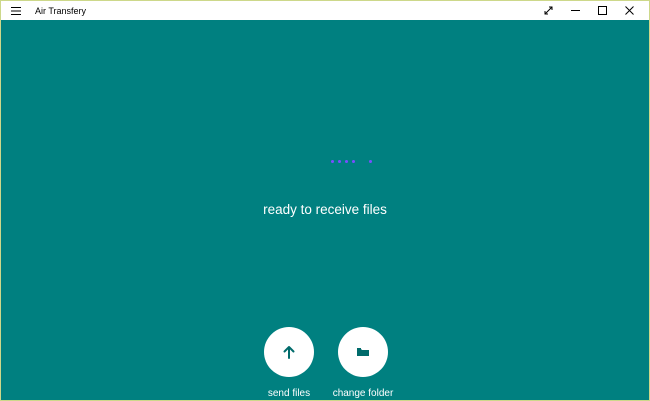  Describe the element at coordinates (351, 162) in the screenshot. I see `progress-dots` at that location.